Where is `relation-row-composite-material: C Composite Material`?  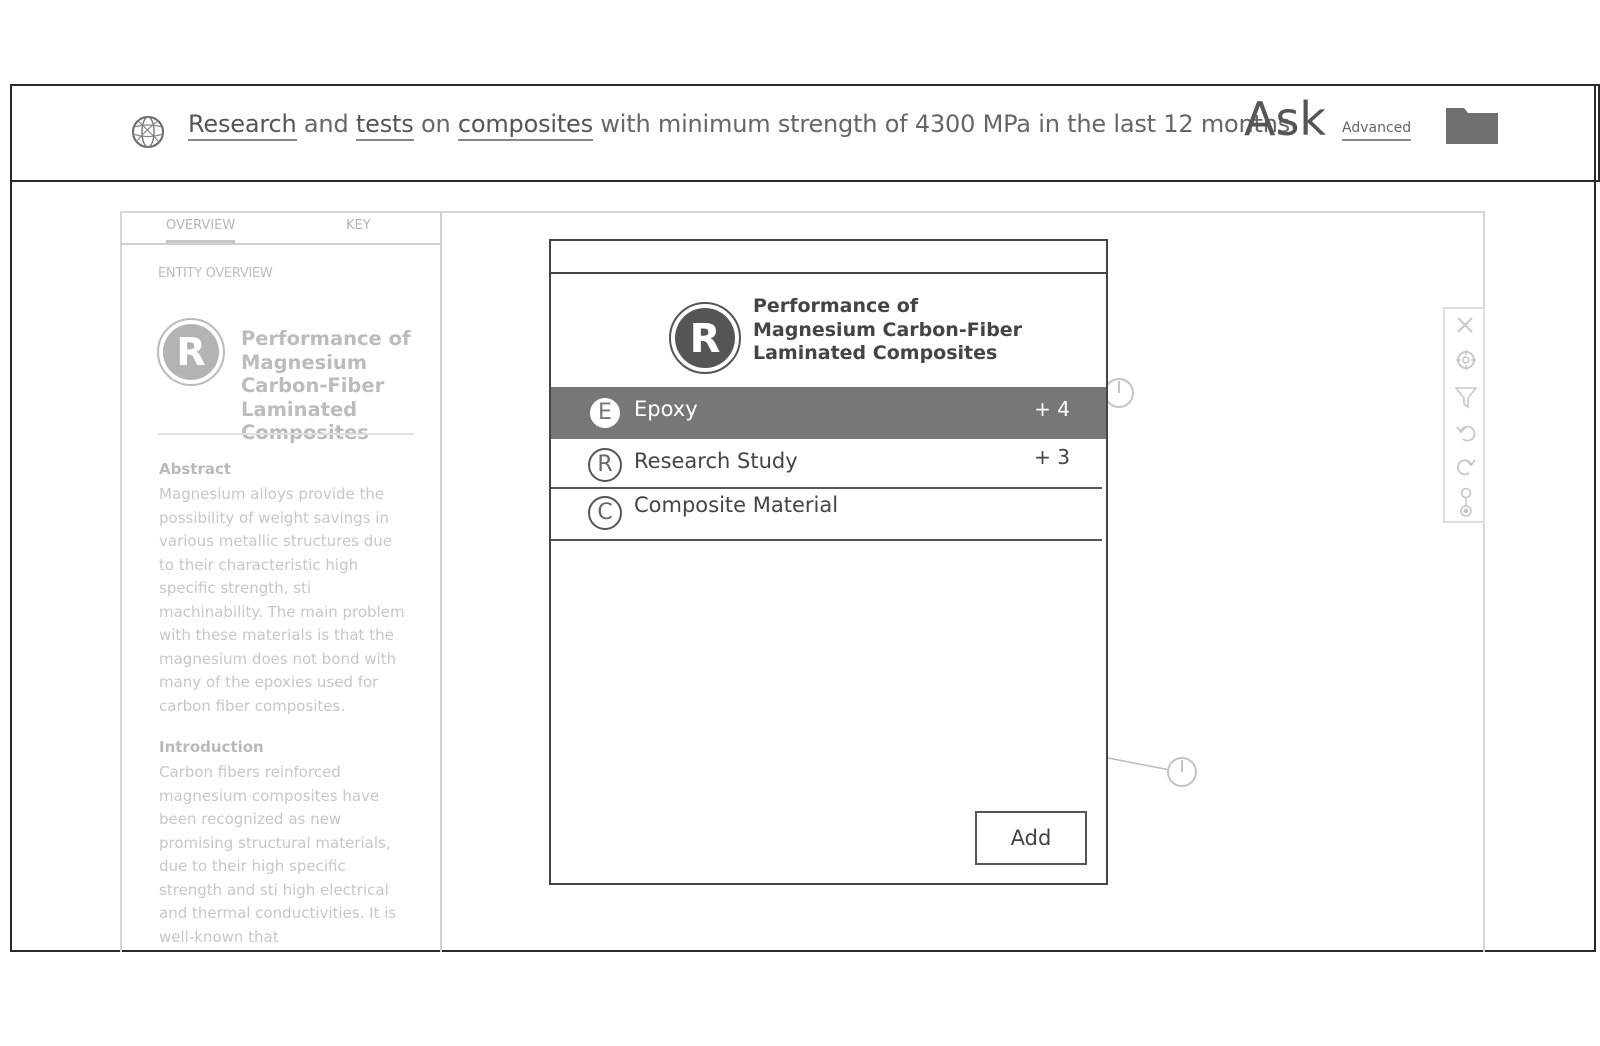
relation-row-composite-material: C Composite Material is located at coordinates (828, 513).